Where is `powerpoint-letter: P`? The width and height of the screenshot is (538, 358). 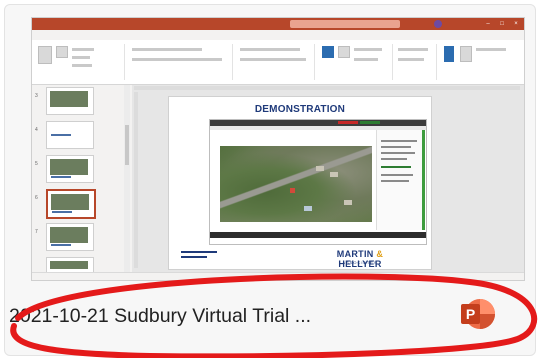 powerpoint-letter: P is located at coordinates (470, 314).